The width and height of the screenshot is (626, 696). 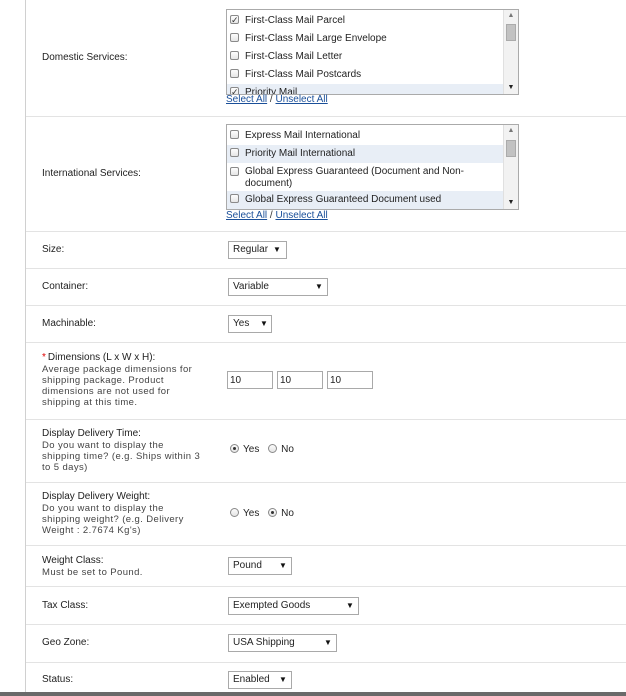 What do you see at coordinates (303, 74) in the screenshot?
I see `option-label: First-Class Mail Postcards` at bounding box center [303, 74].